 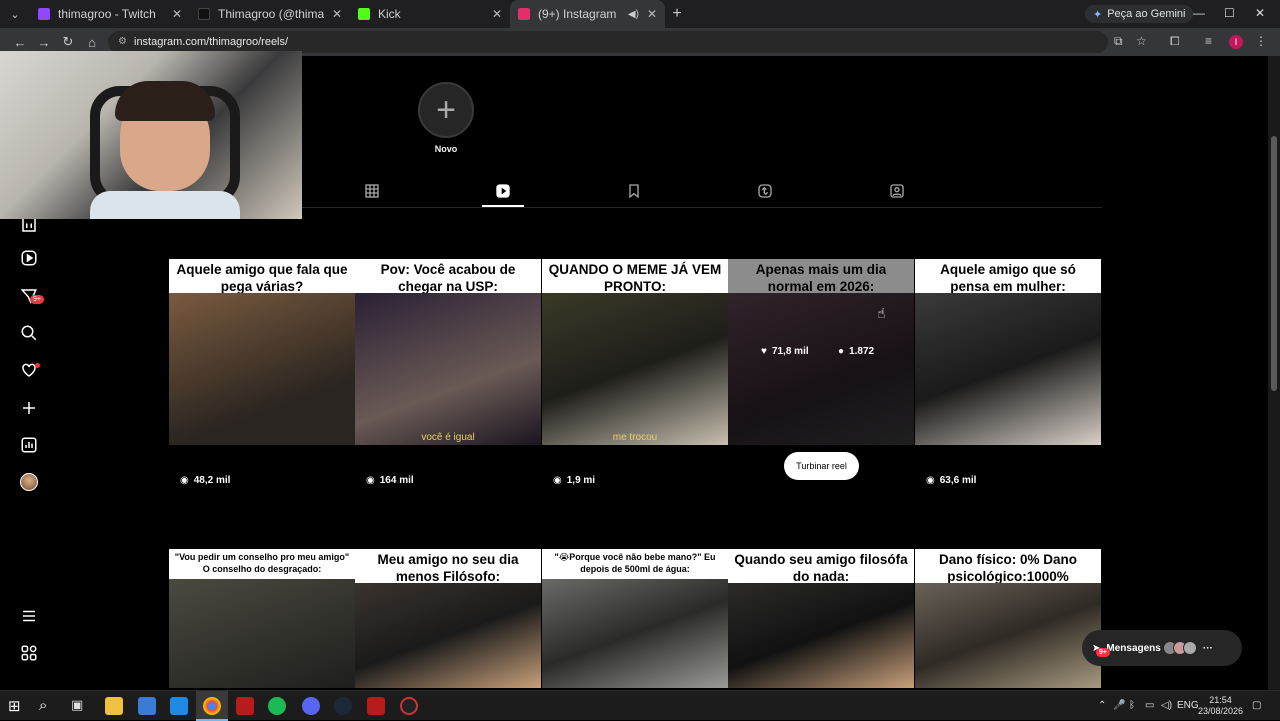 What do you see at coordinates (608, 42) in the screenshot?
I see `url-field: ⚙ instagram.com/thimagroo/reels/` at bounding box center [608, 42].